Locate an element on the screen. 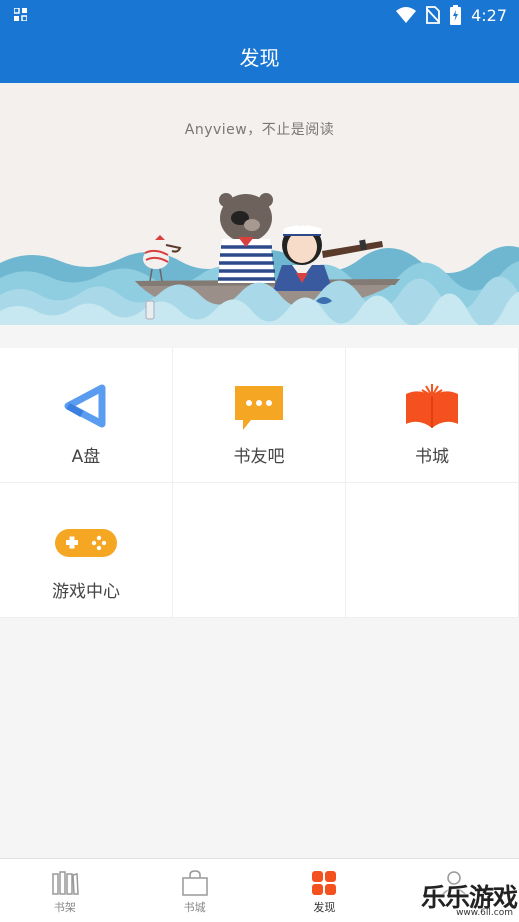 The width and height of the screenshot is (519, 922). grid-item-a-disk: A盘 is located at coordinates (86, 415).